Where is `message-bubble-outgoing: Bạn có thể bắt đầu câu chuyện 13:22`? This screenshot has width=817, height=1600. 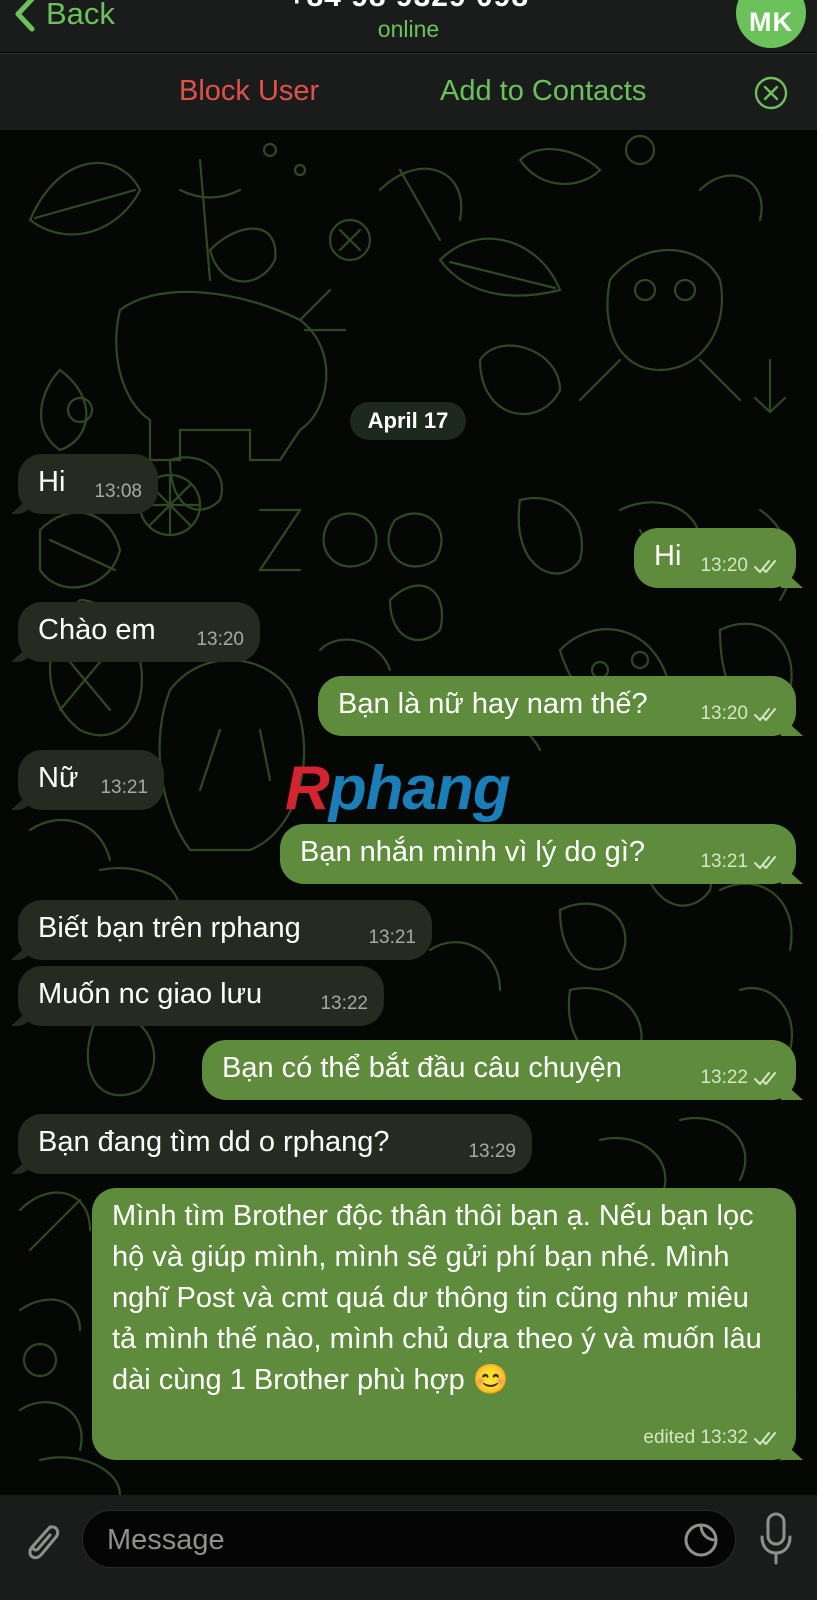
message-bubble-outgoing: Bạn có thể bắt đầu câu chuyện 13:22 is located at coordinates (499, 1070).